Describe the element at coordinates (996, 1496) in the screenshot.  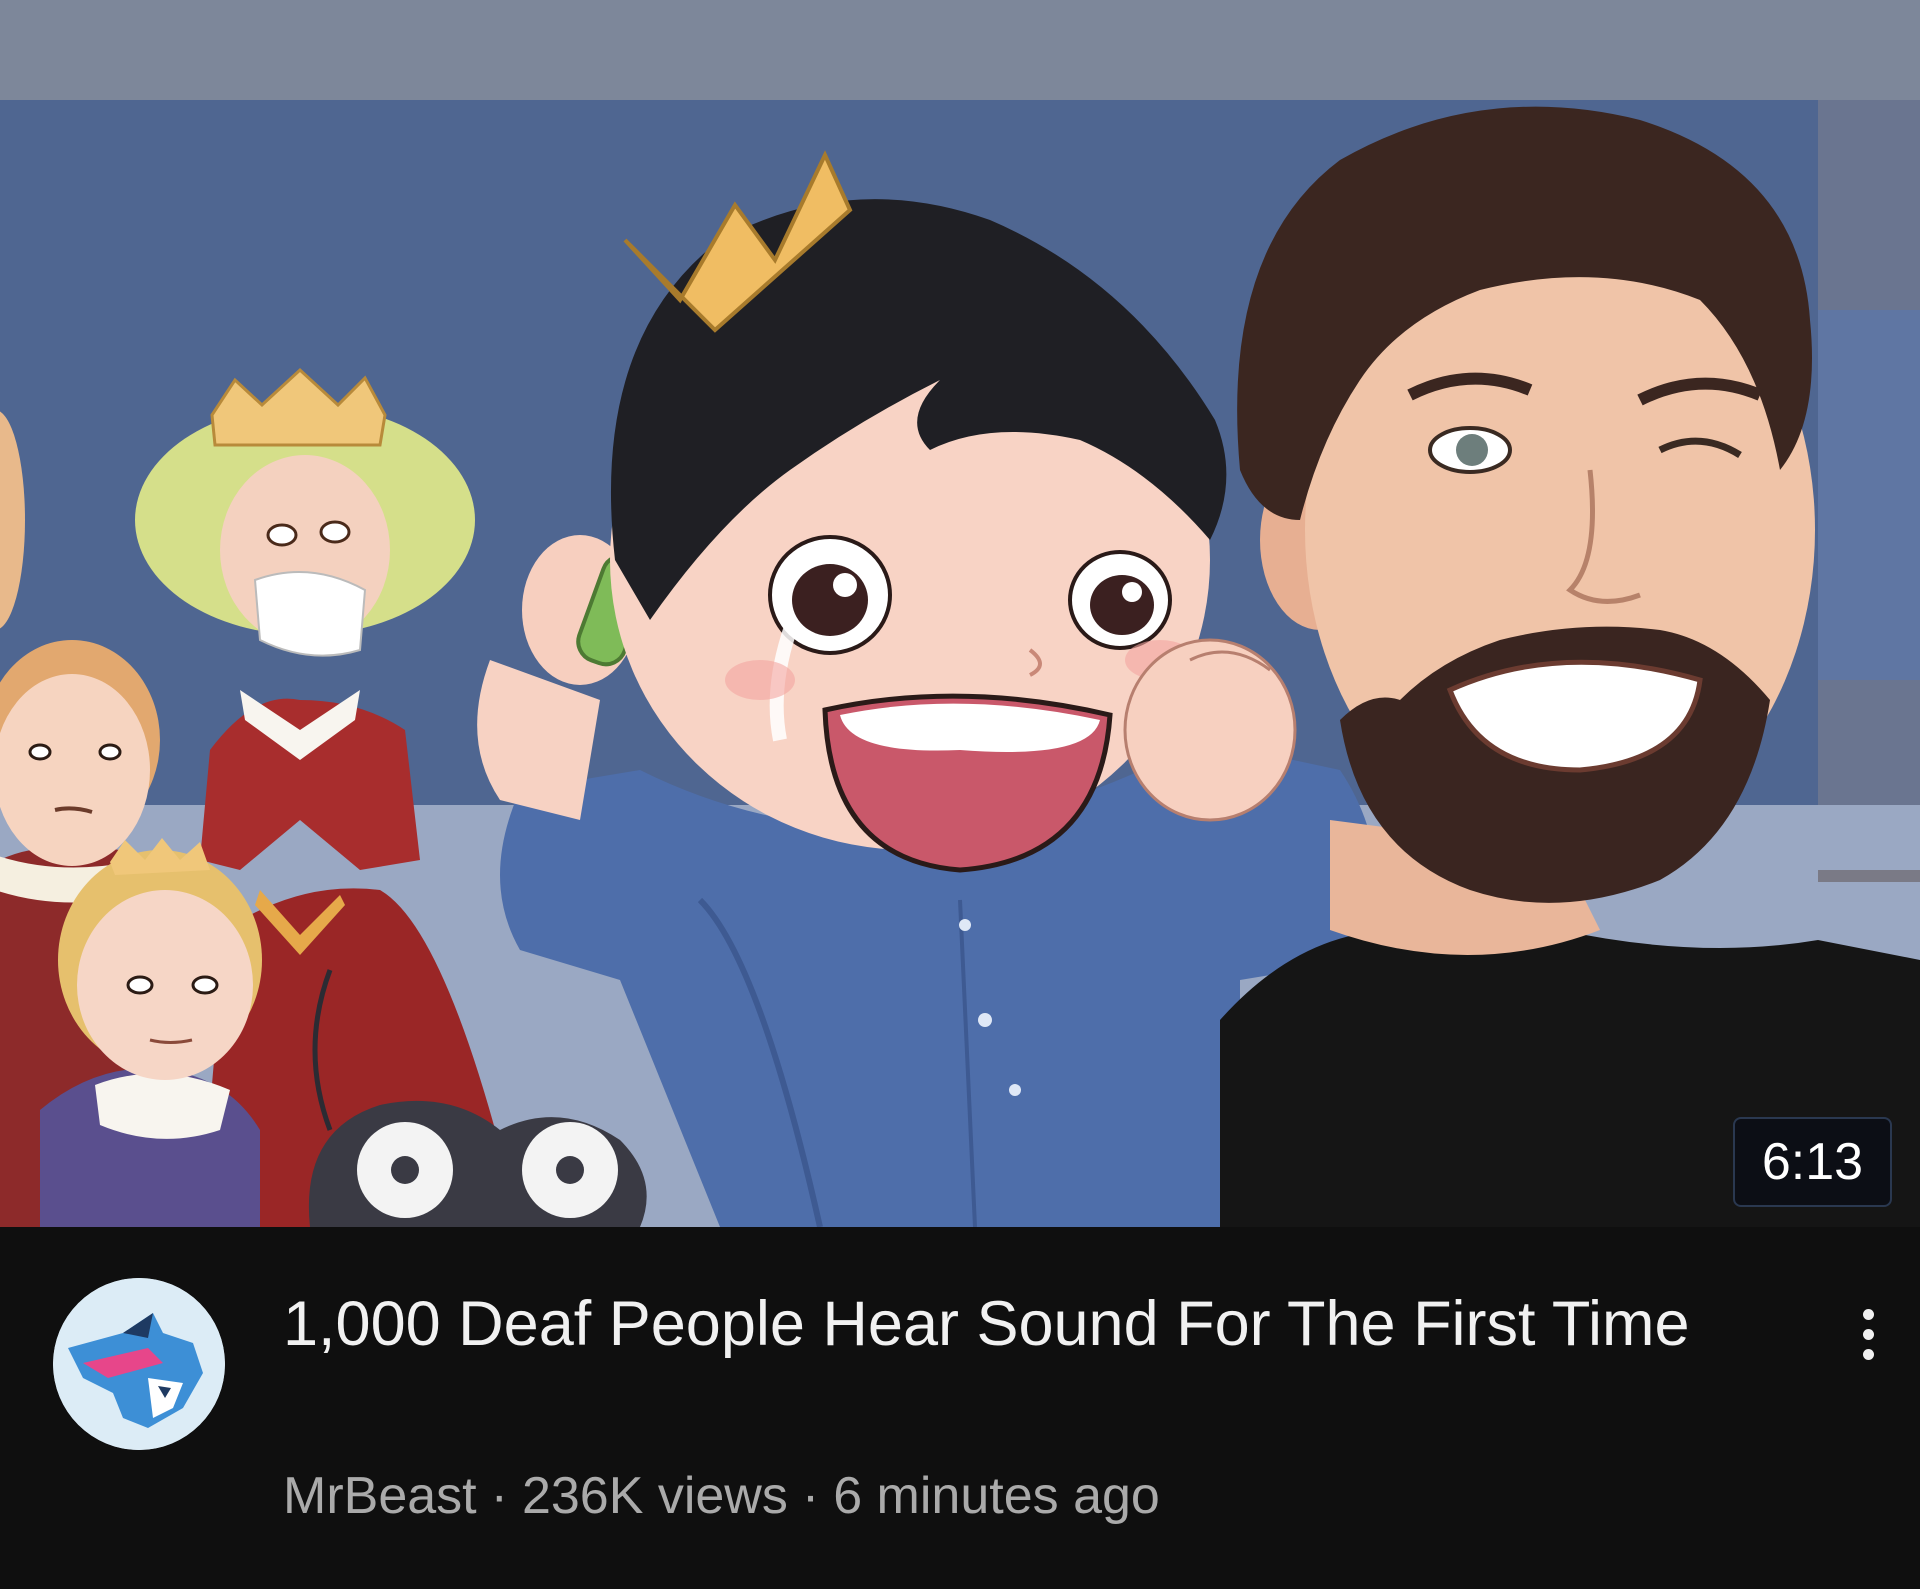
I see `upload-age: 6 minutes ago` at that location.